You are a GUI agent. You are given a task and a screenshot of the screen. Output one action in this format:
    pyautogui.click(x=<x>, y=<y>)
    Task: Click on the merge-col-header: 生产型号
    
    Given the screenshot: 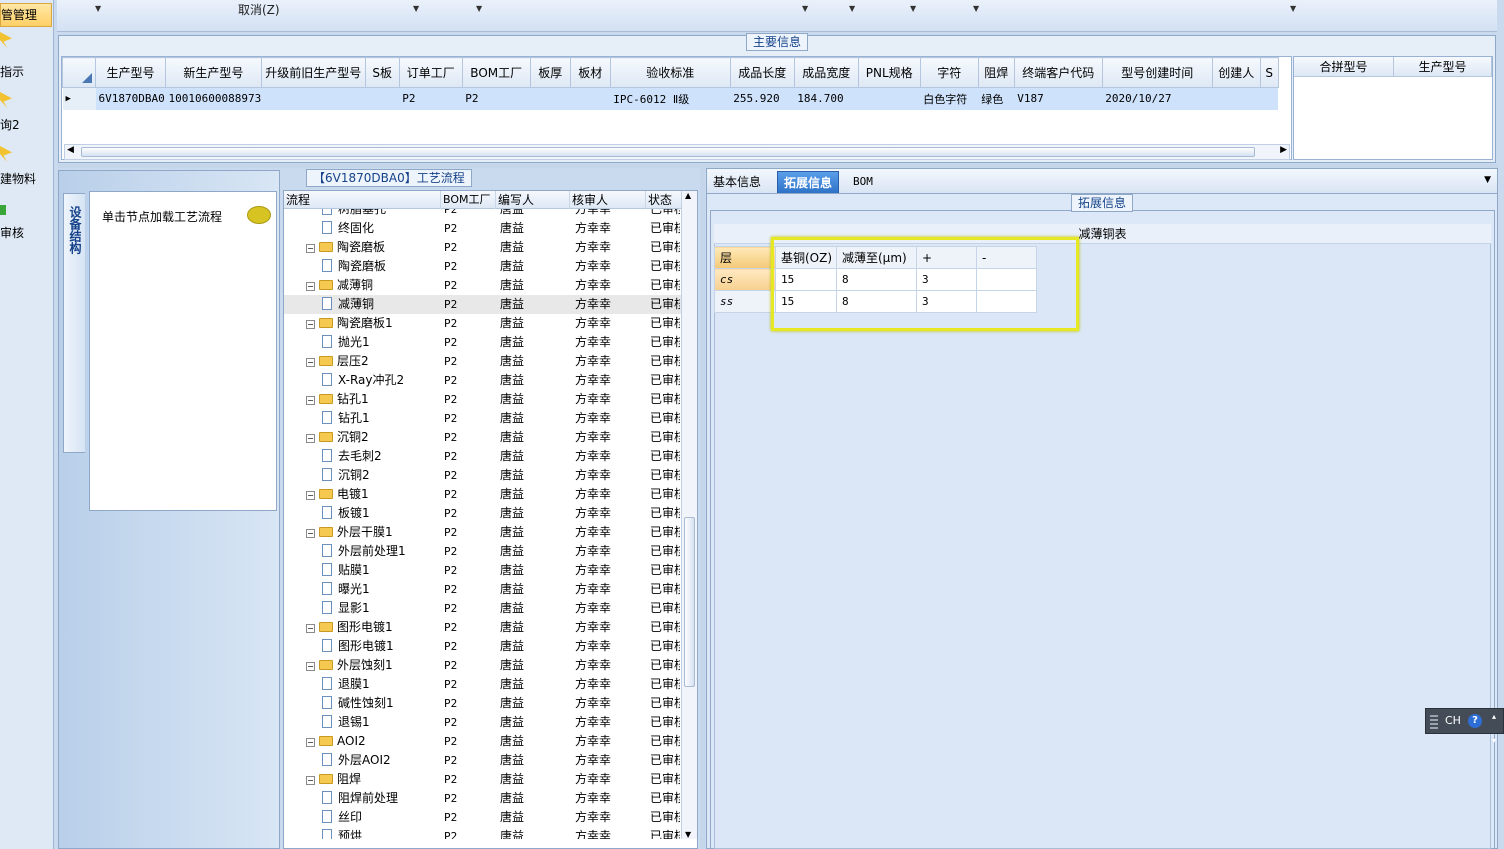 What is the action you would take?
    pyautogui.click(x=1443, y=67)
    